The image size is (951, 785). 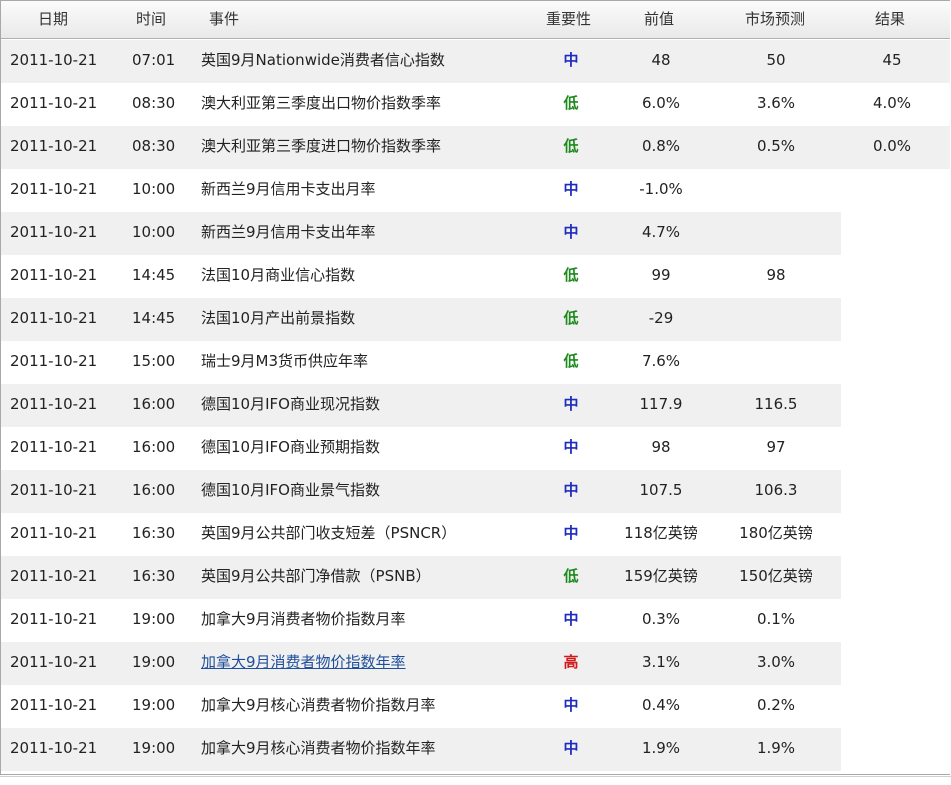 I want to click on row-event: 加拿大9月核心消费者物价指数年率, so click(x=318, y=748).